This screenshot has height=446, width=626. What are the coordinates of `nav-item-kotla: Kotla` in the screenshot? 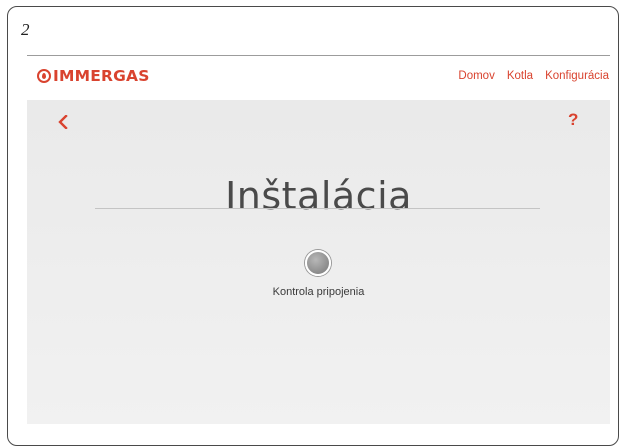 It's located at (520, 76).